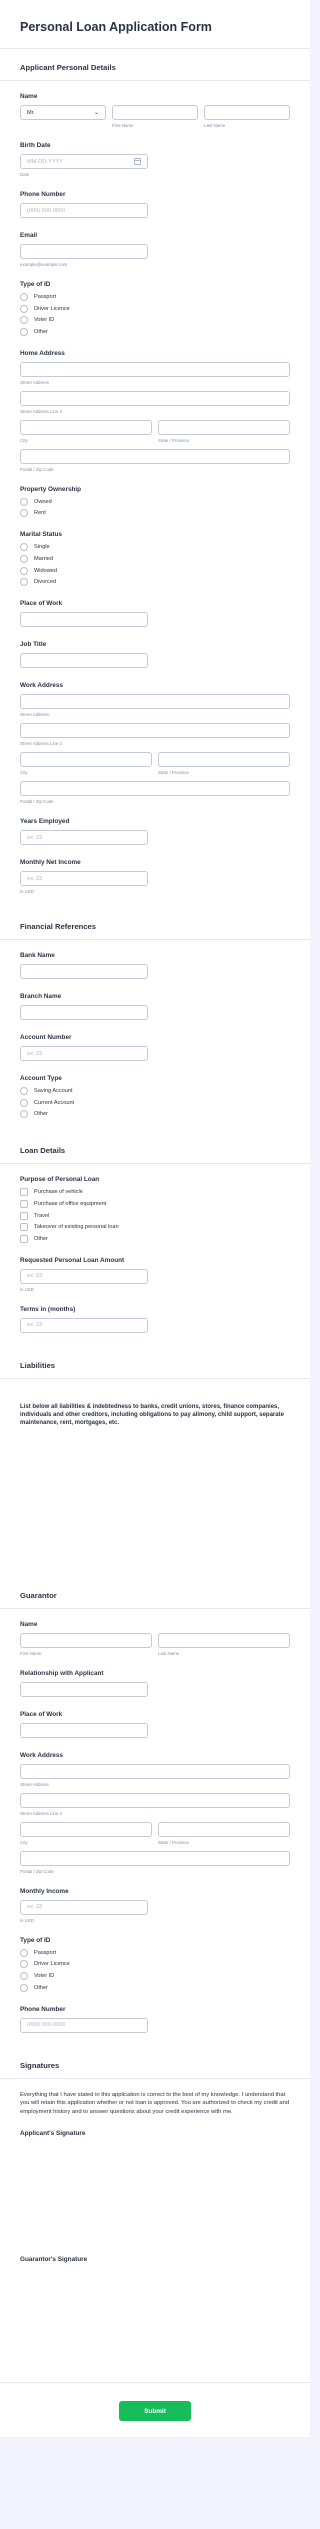 The width and height of the screenshot is (320, 2529). I want to click on purpose-option: Purchase of vehicle, so click(155, 1192).